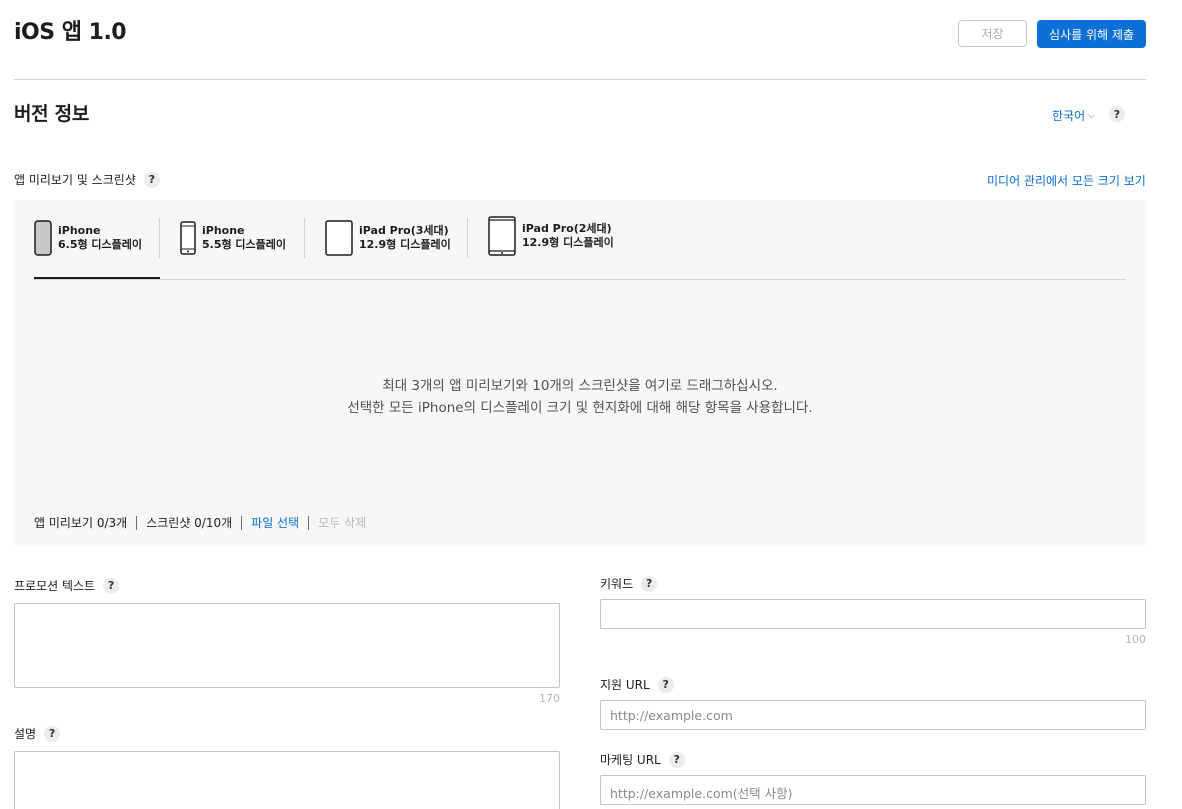 This screenshot has width=1182, height=809. What do you see at coordinates (287, 780) in the screenshot?
I see `description-field` at bounding box center [287, 780].